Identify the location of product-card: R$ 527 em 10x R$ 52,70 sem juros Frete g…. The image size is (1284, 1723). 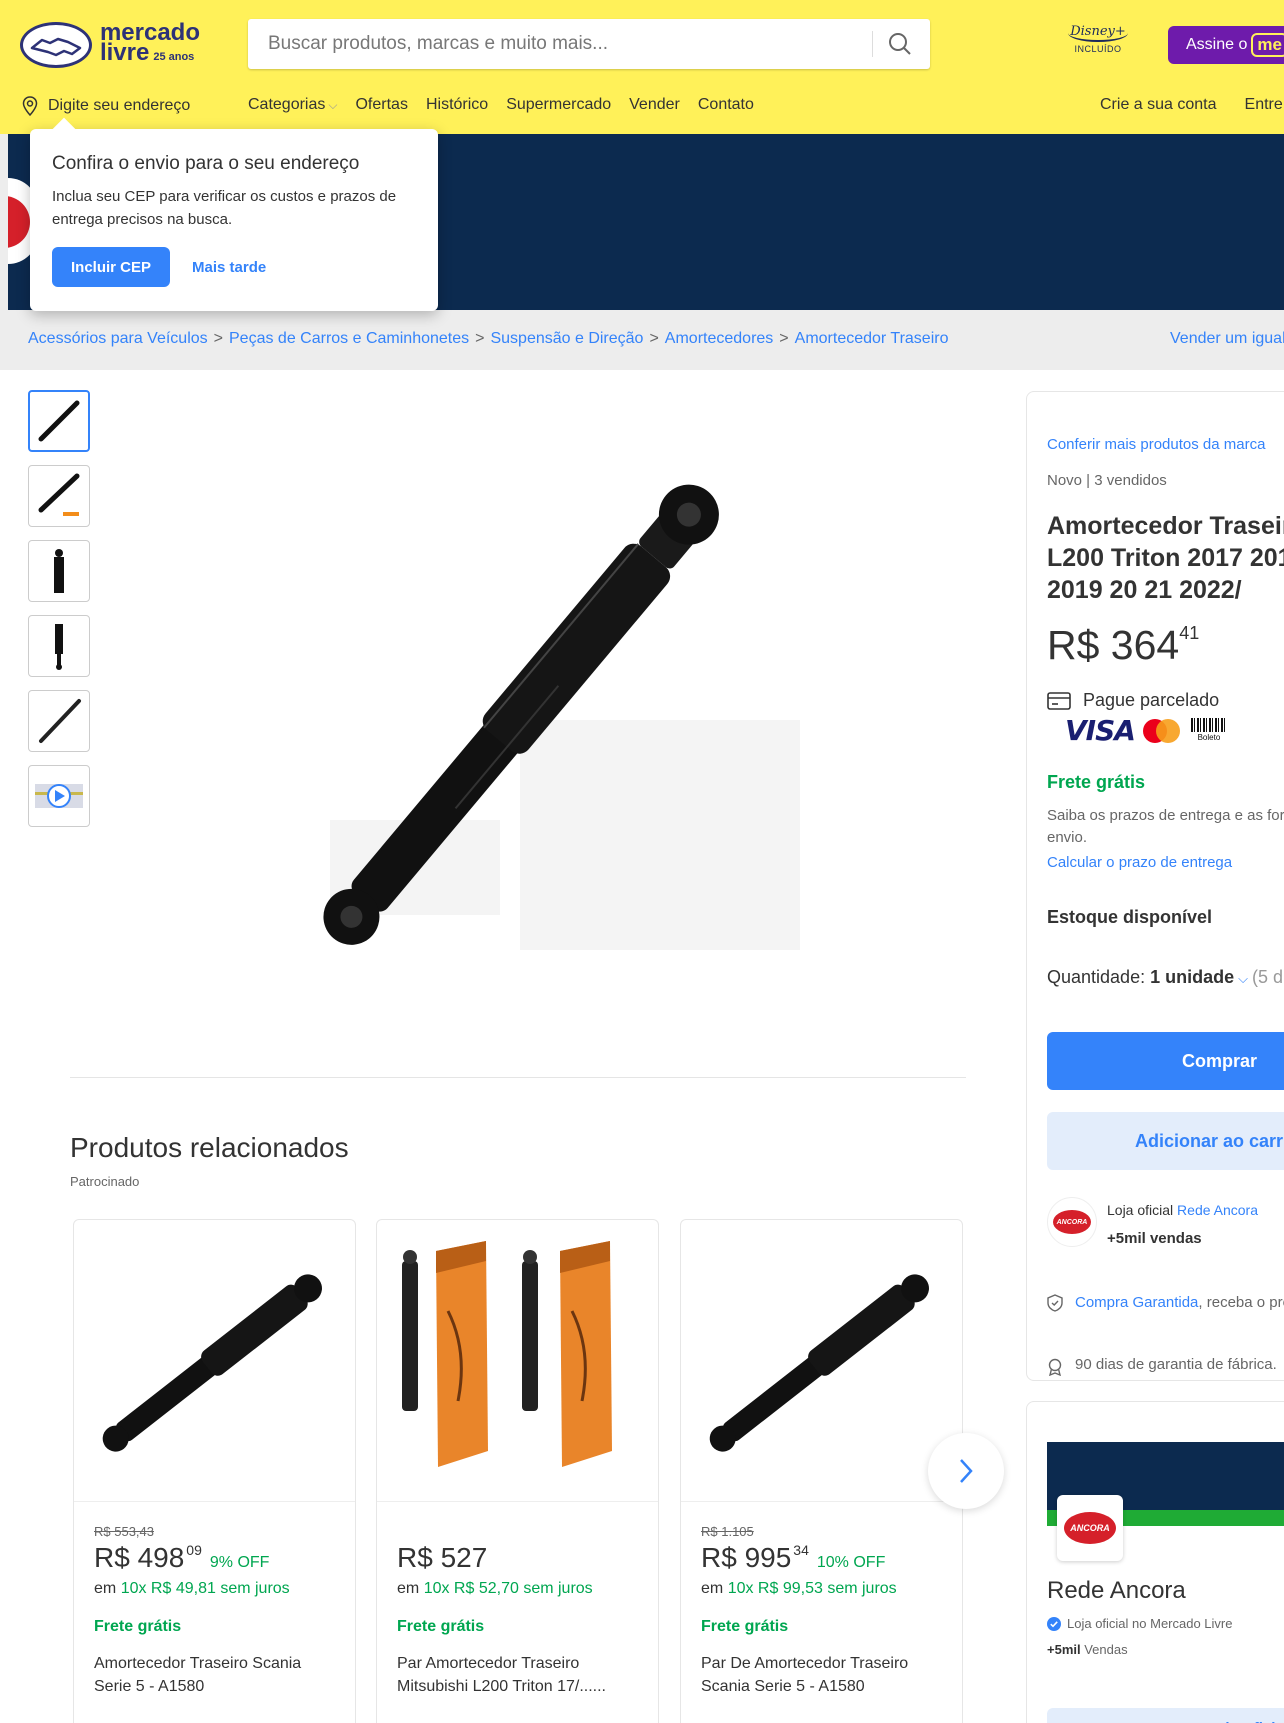
(517, 1471).